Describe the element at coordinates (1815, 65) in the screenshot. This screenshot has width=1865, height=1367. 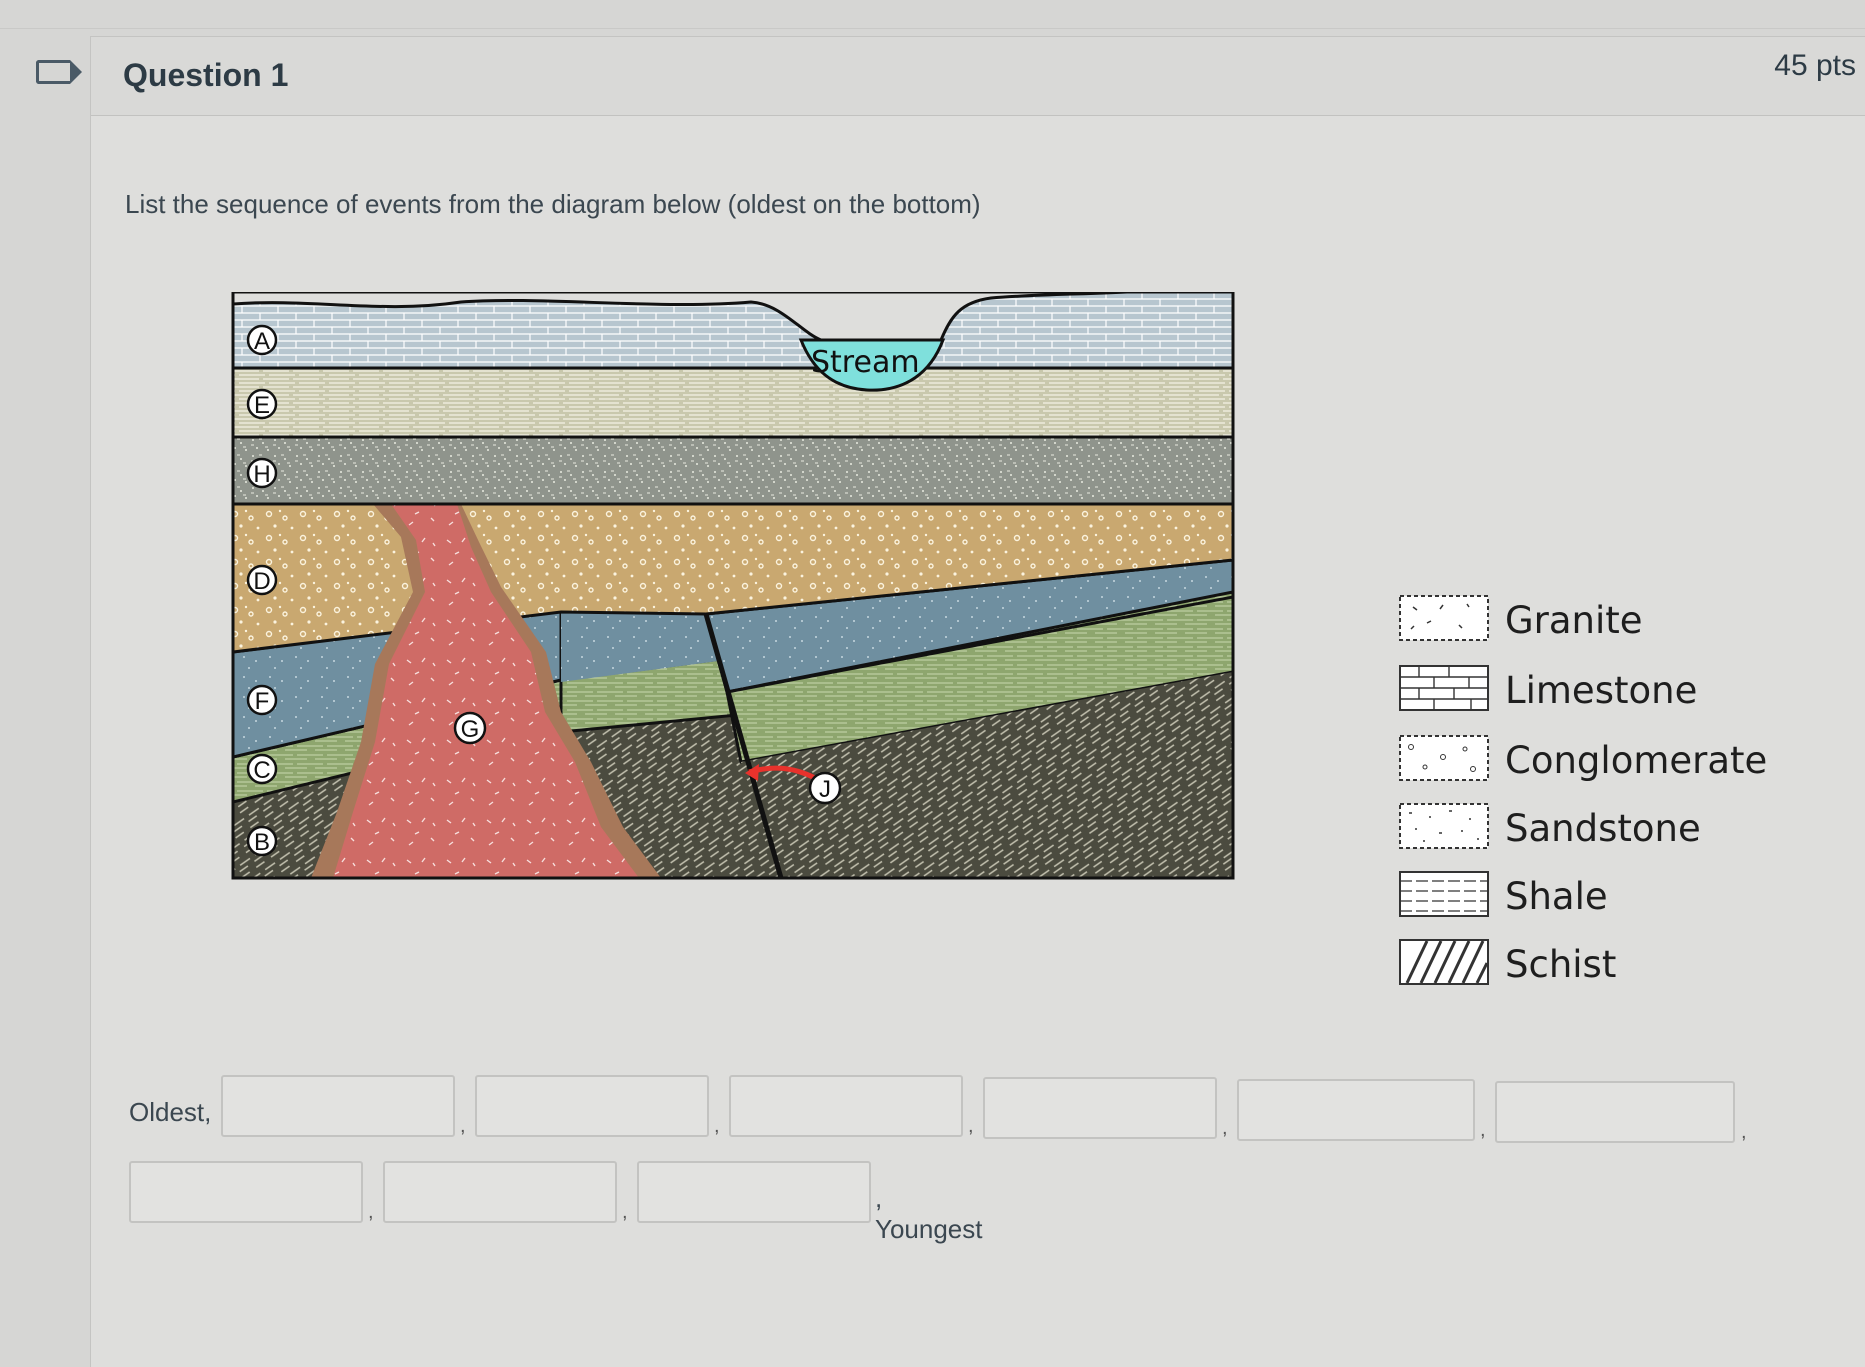
I see `question-points: 45 pts` at that location.